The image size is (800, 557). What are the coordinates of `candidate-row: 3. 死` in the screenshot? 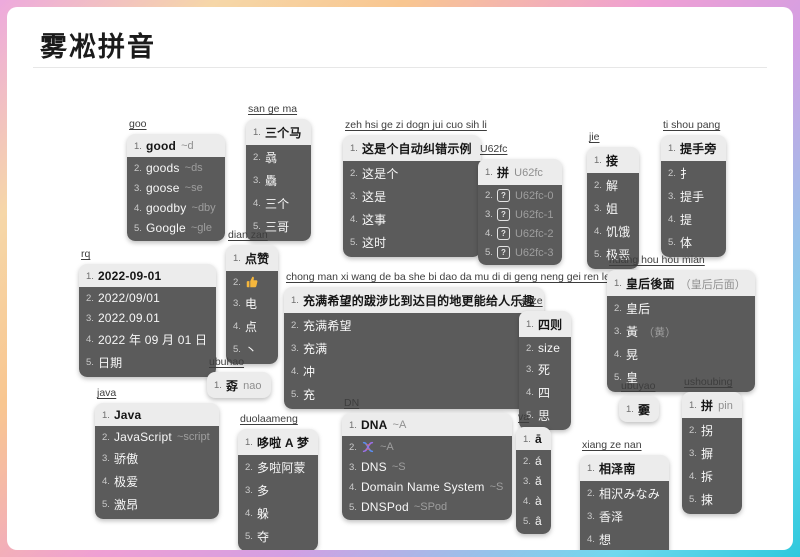 It's located at (545, 369).